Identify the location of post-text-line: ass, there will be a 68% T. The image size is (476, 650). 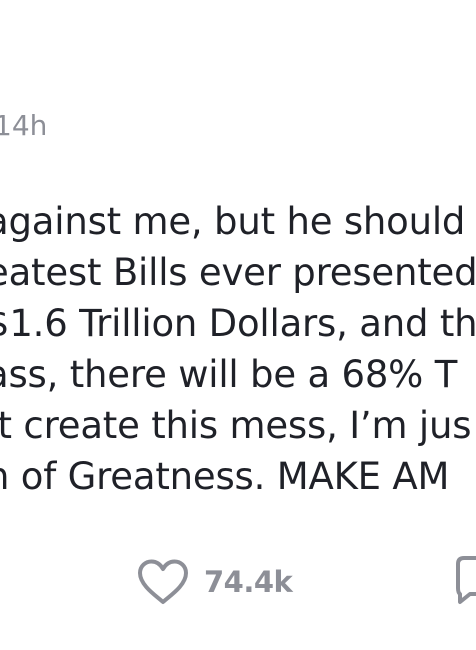
(229, 374).